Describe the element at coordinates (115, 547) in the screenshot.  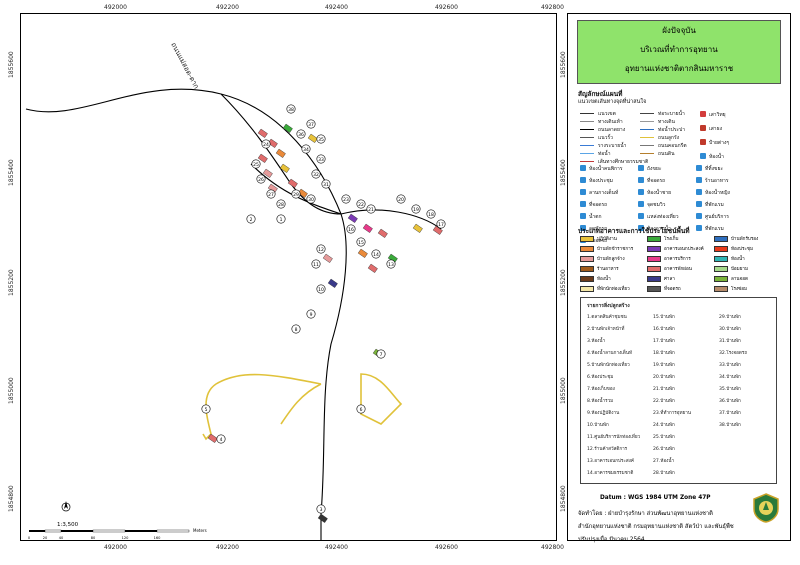
I see `x-coordinate-label: 492000` at that location.